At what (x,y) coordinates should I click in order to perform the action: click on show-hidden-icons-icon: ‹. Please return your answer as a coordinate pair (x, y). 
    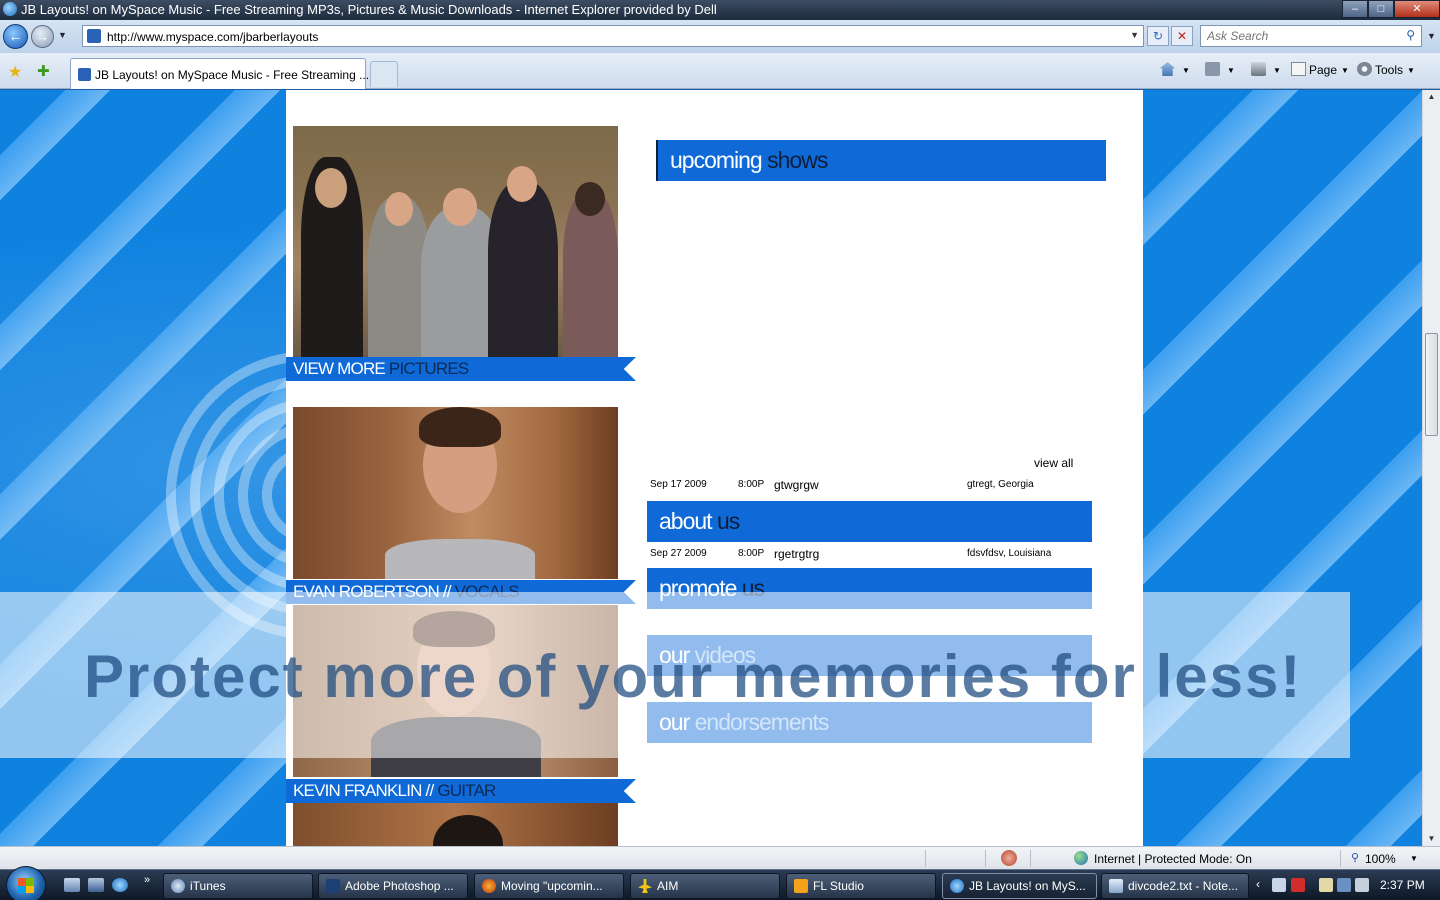
    Looking at the image, I should click on (1258, 884).